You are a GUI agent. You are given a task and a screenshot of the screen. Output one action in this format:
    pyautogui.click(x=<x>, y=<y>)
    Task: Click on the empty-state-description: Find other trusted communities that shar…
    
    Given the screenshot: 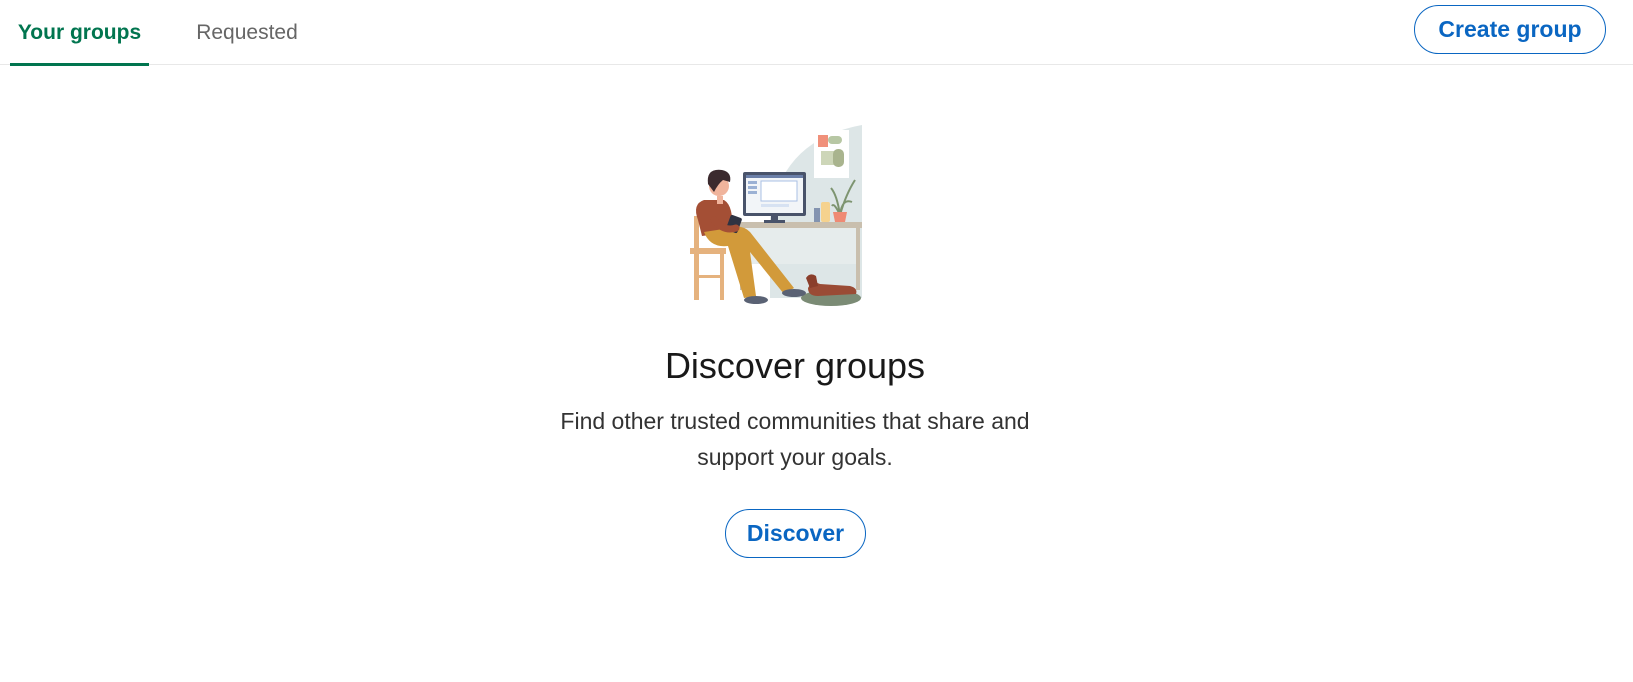 What is the action you would take?
    pyautogui.click(x=795, y=439)
    